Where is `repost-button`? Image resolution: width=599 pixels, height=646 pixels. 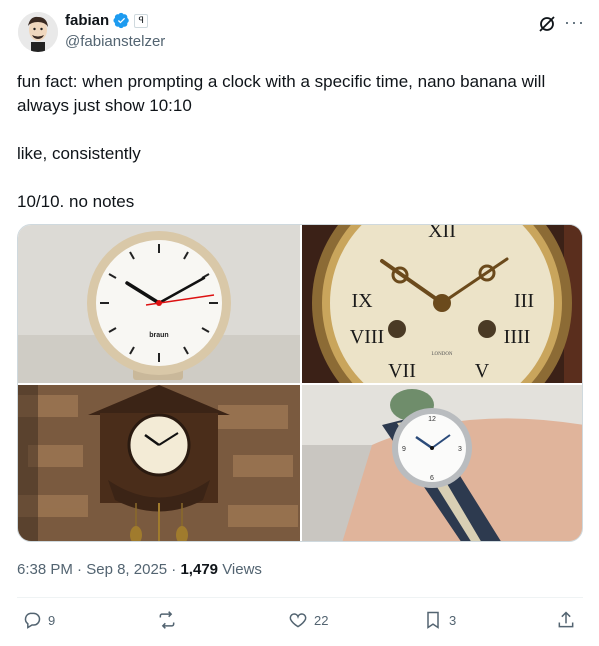
repost-button is located at coordinates (170, 620).